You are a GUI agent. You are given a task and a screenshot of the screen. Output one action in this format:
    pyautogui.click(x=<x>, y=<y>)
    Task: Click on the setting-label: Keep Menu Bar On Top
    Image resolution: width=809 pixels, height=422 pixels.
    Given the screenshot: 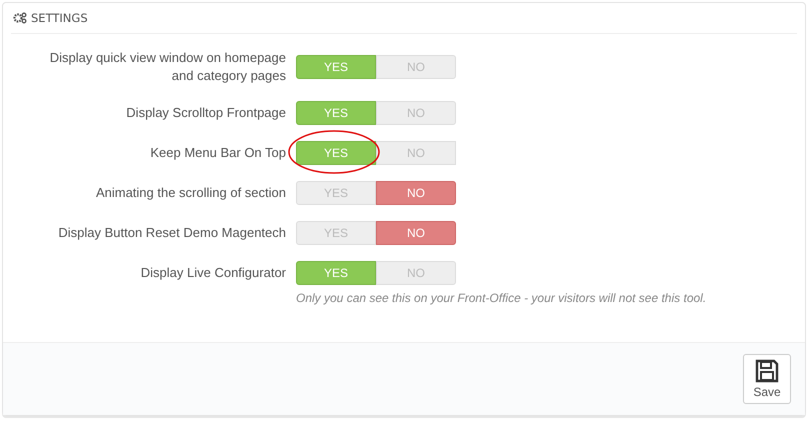 What is the action you would take?
    pyautogui.click(x=217, y=153)
    